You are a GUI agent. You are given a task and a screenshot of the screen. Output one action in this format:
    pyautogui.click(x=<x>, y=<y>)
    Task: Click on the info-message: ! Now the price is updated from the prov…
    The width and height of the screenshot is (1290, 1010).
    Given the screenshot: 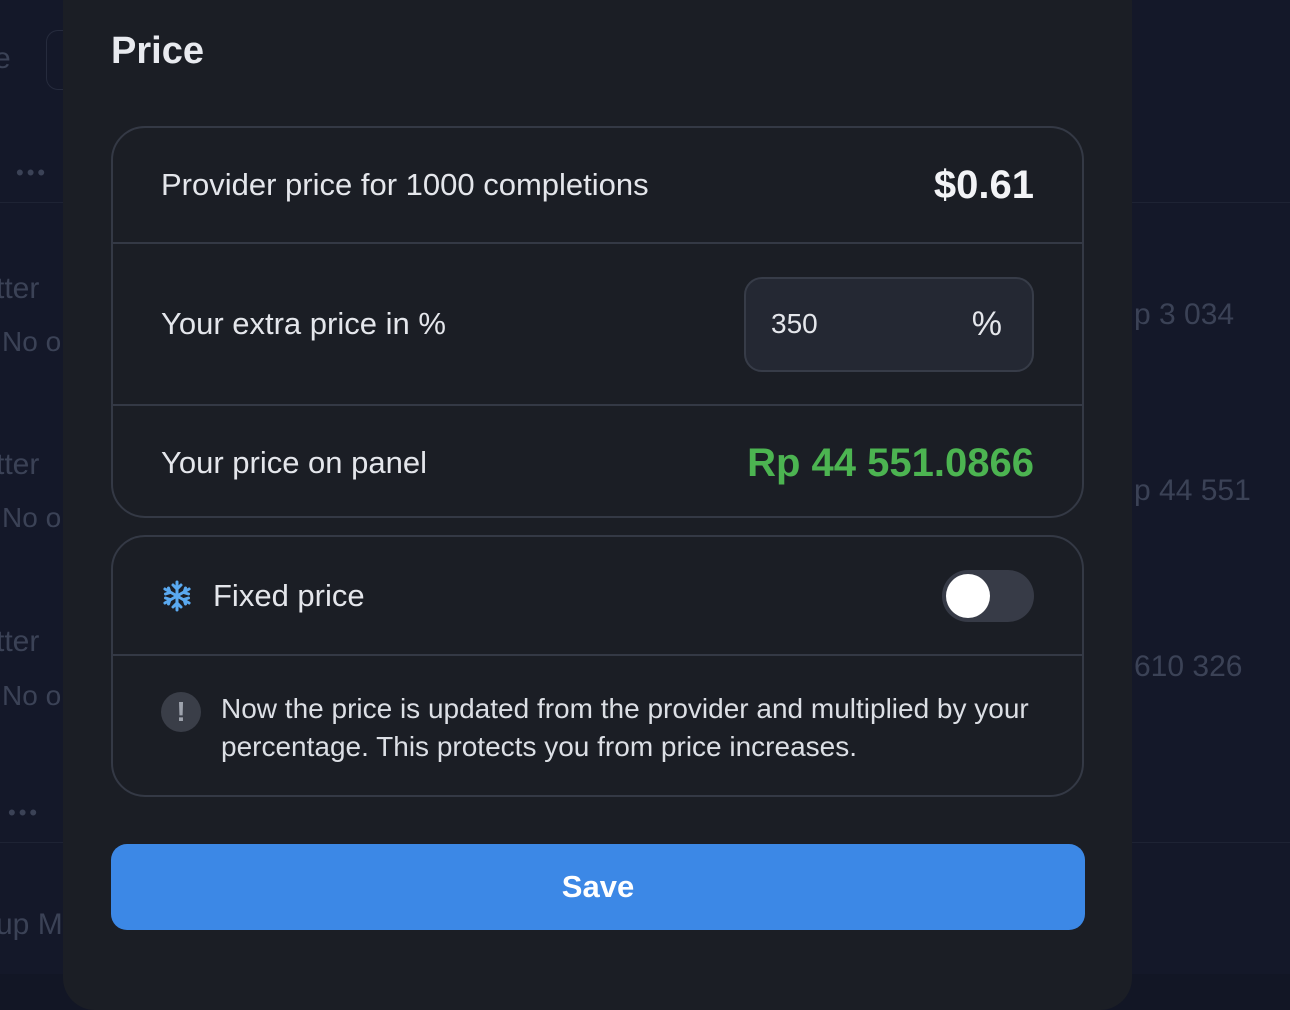 What is the action you would take?
    pyautogui.click(x=606, y=728)
    